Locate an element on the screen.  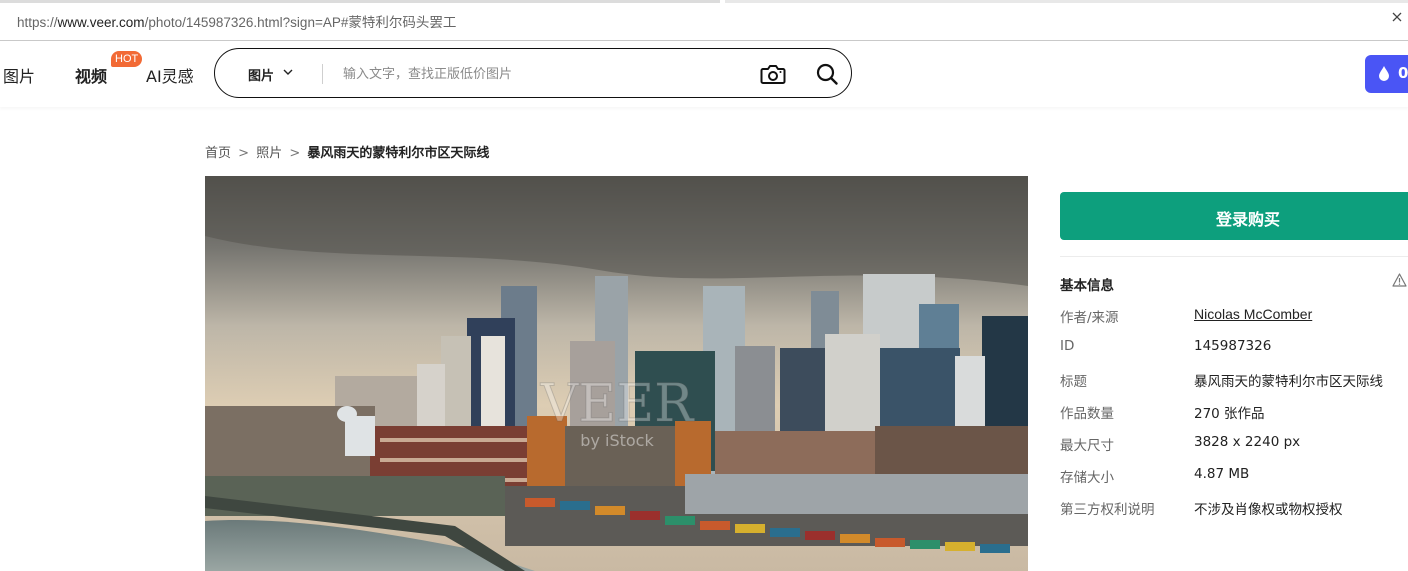
search-type-dropdown: 图片 is located at coordinates (261, 74).